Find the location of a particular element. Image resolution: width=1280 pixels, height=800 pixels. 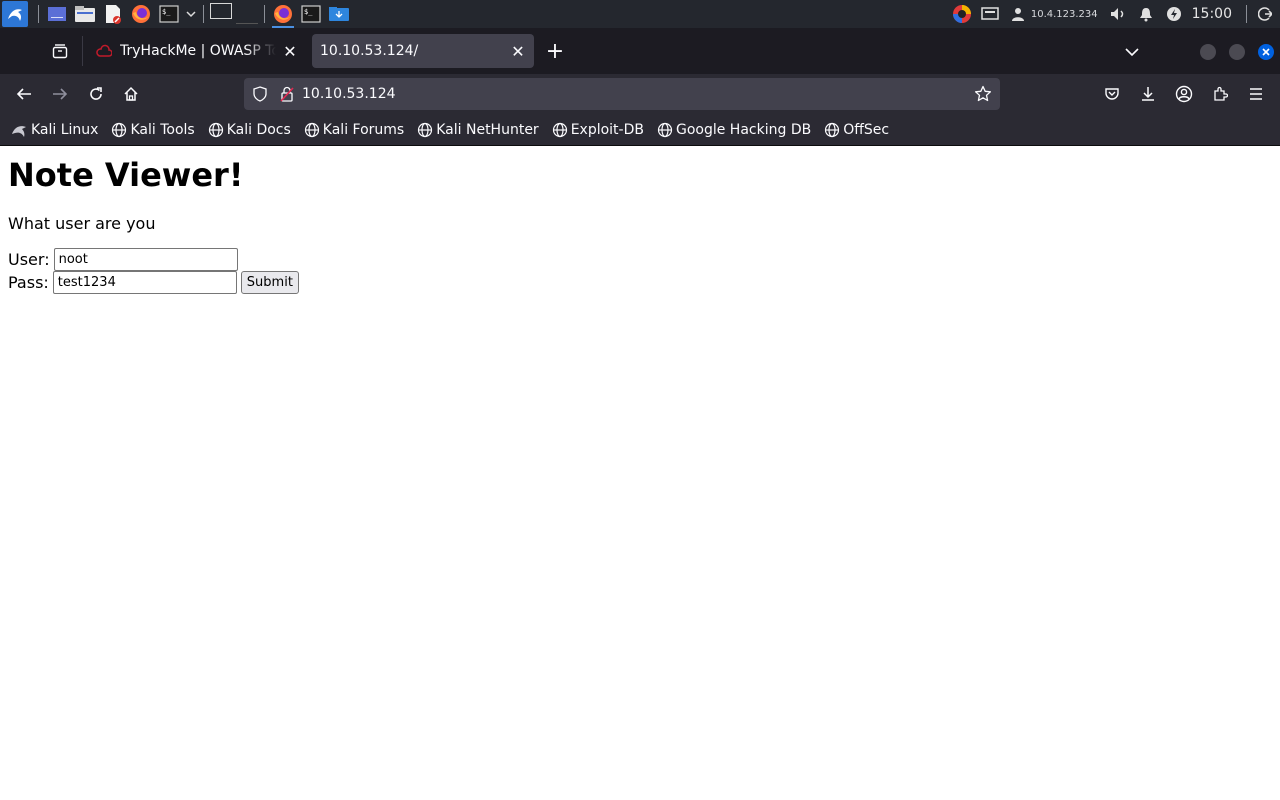

account-icon is located at coordinates (1184, 94).